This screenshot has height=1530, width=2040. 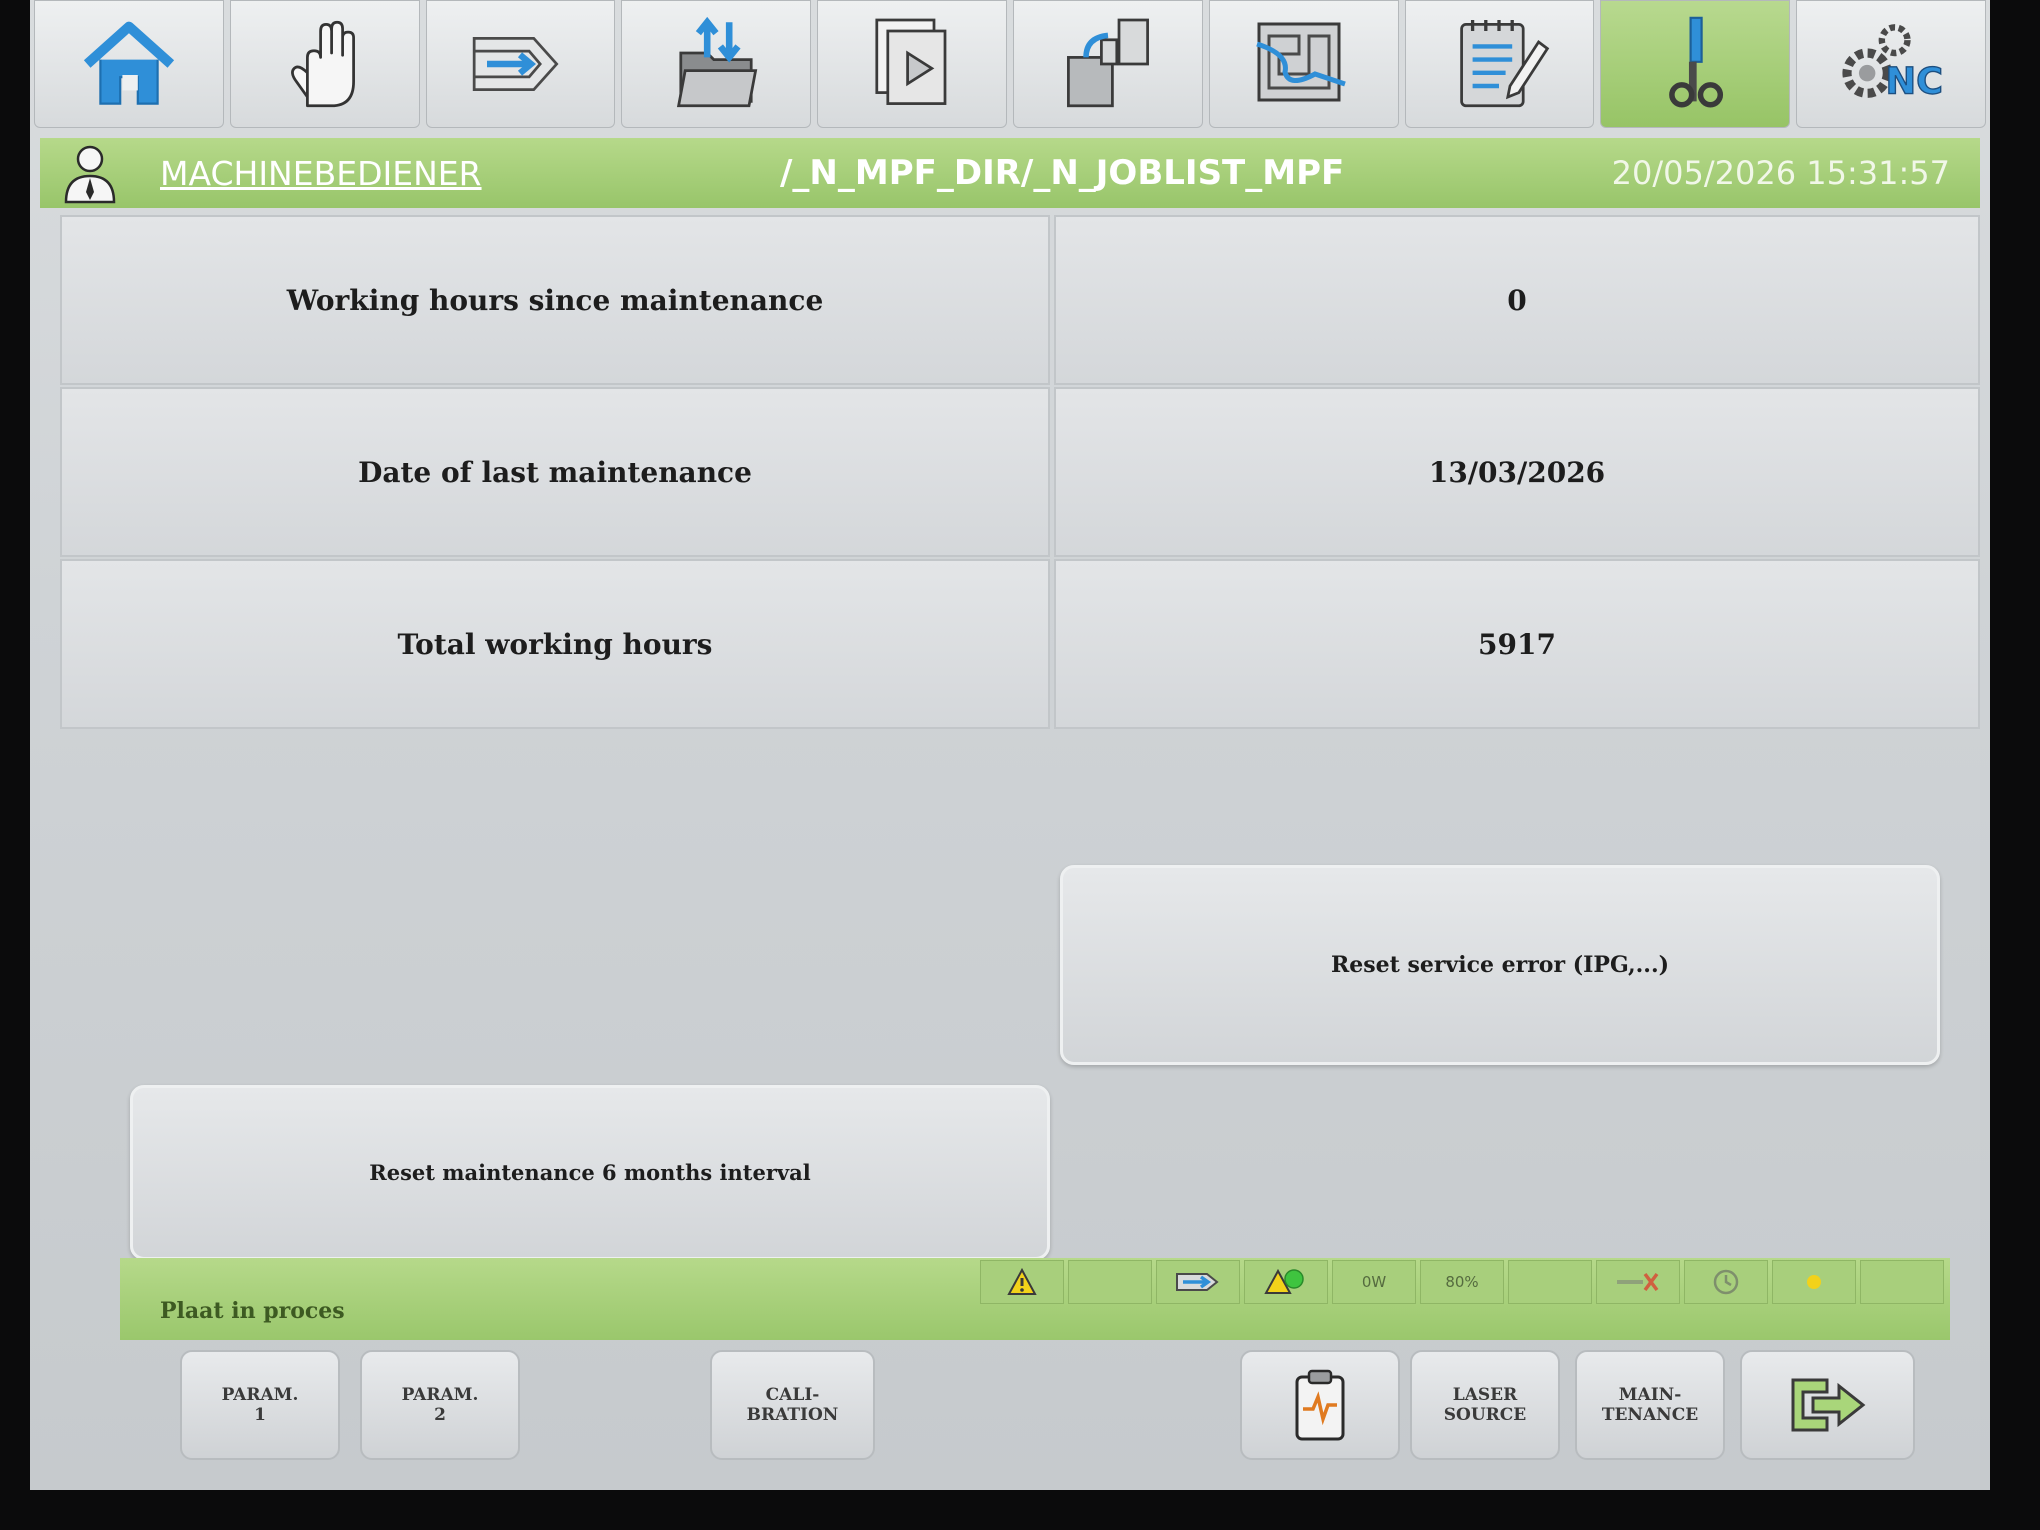 I want to click on top-toolbar: NC, so click(x=1010, y=67).